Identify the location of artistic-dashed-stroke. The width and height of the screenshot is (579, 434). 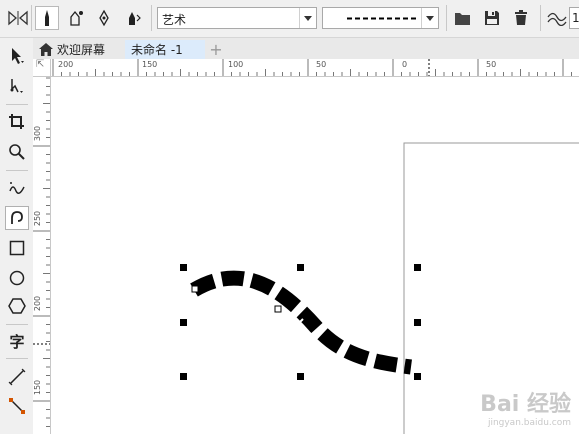
(301, 322).